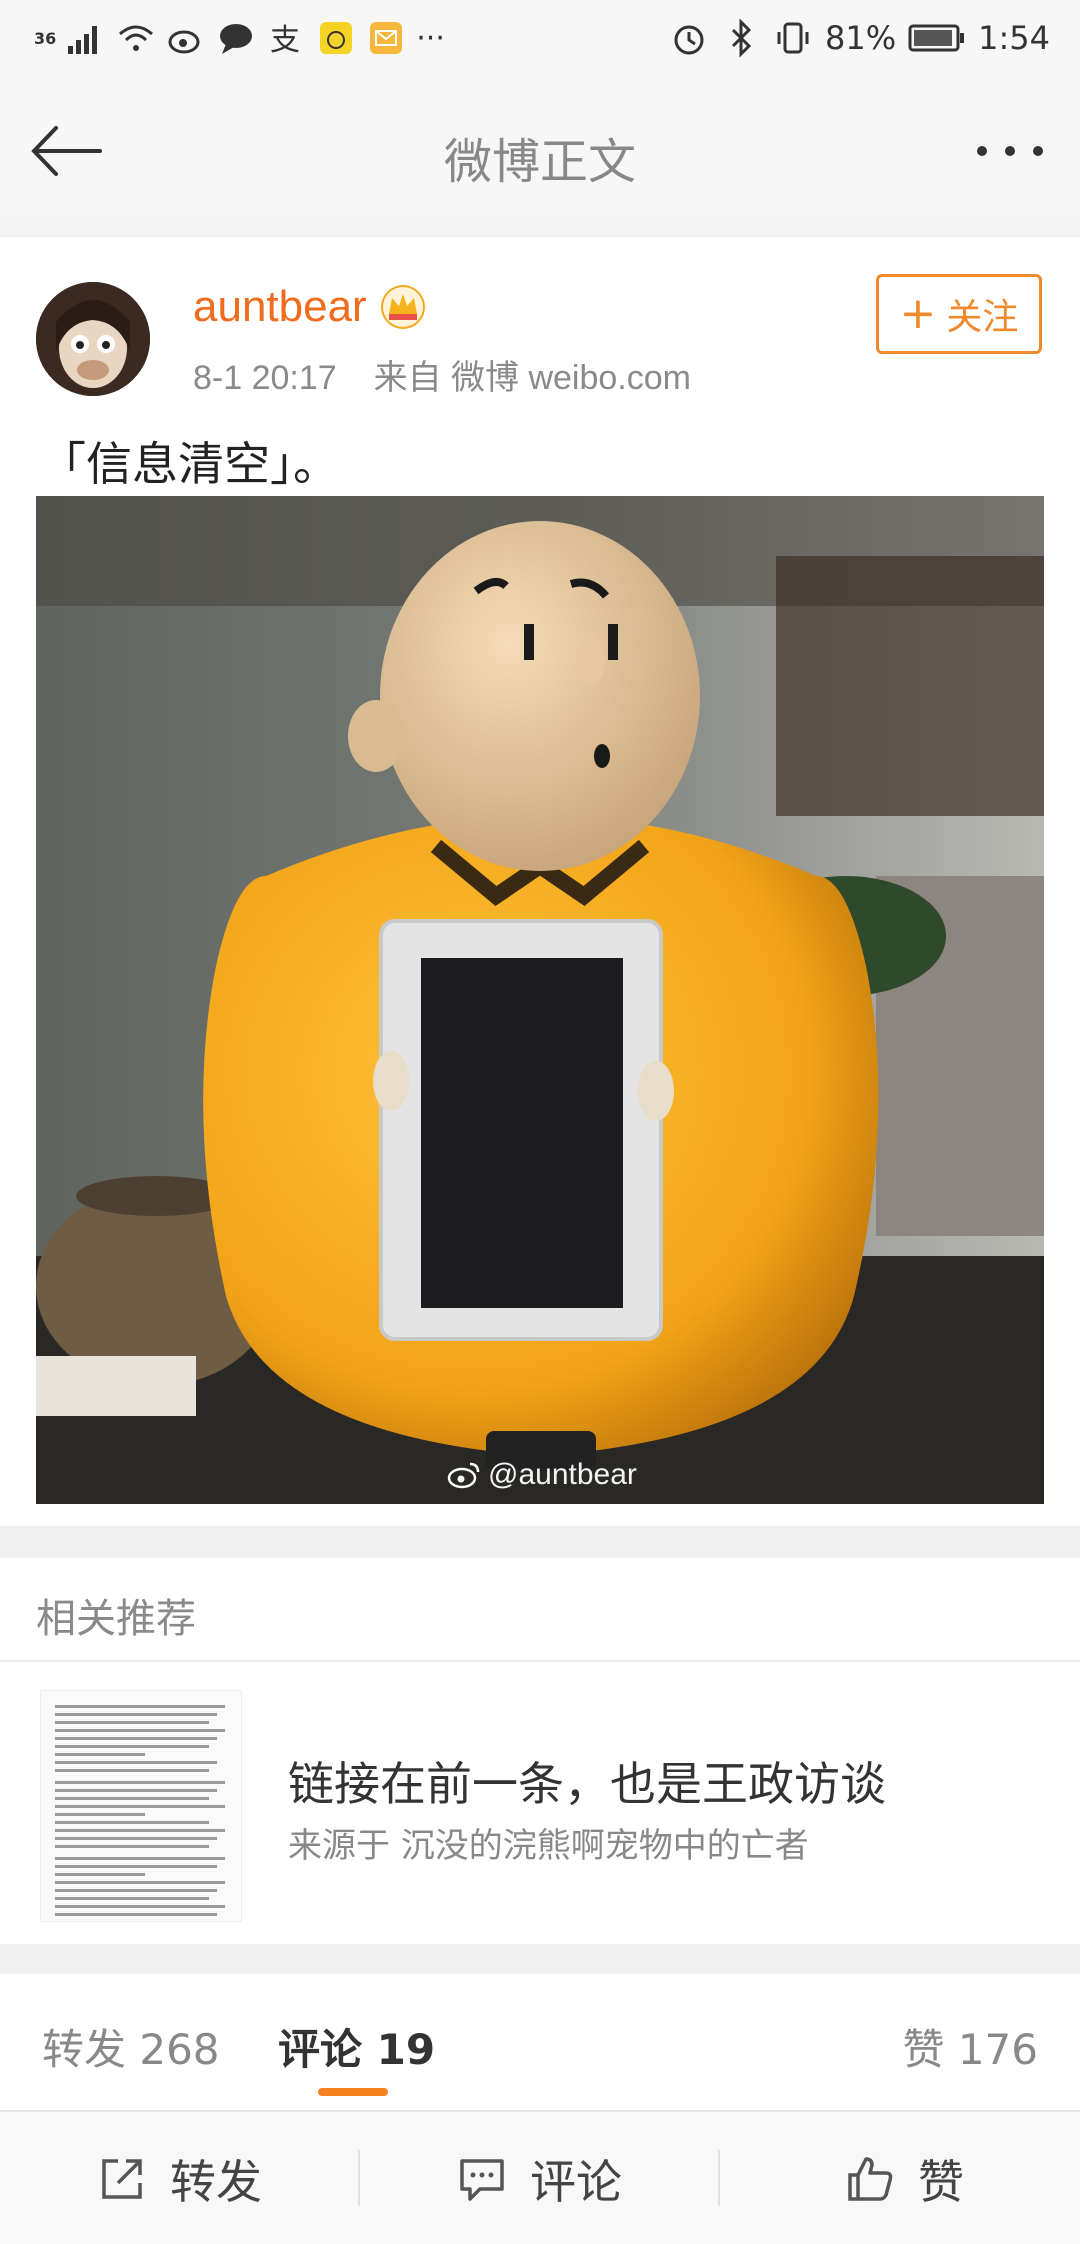 The image size is (1080, 2244). What do you see at coordinates (356, 2046) in the screenshot?
I see `tab-comment: 评论 19` at bounding box center [356, 2046].